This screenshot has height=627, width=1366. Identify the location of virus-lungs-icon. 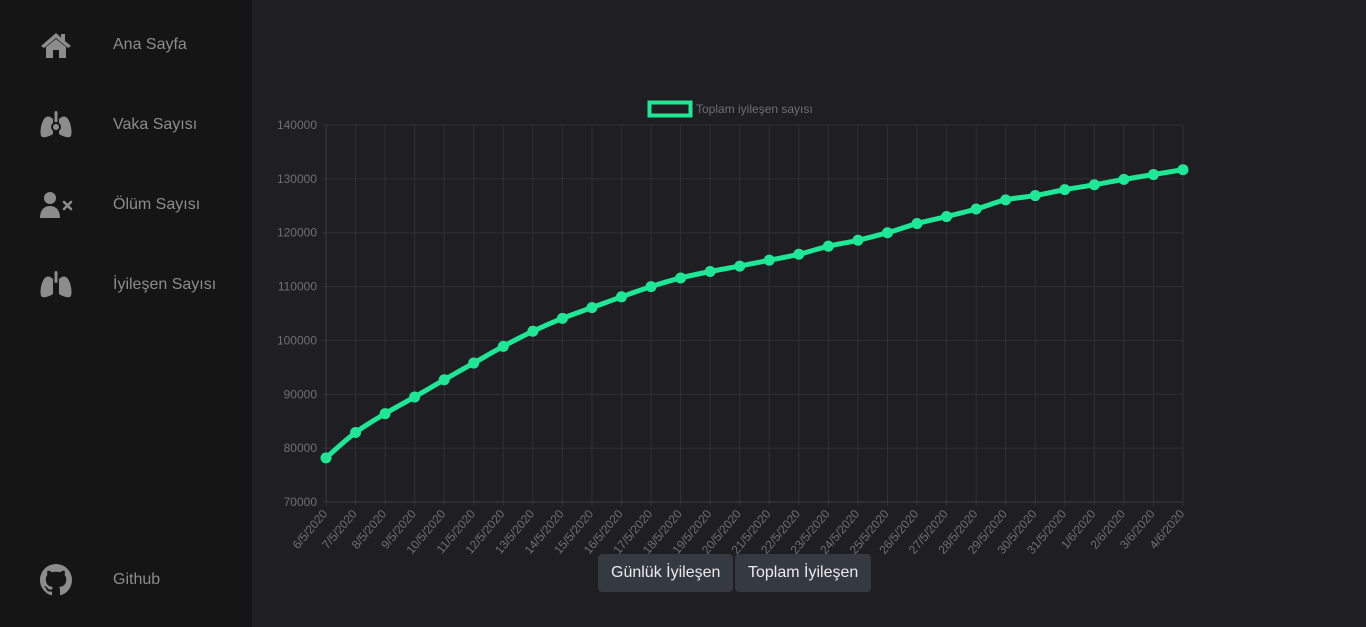
(56, 125).